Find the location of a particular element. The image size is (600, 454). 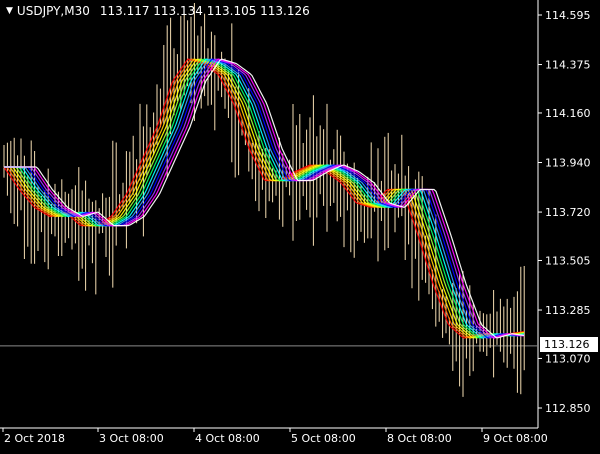

time-tick-label: 4 Oct 08:00 is located at coordinates (227, 438).